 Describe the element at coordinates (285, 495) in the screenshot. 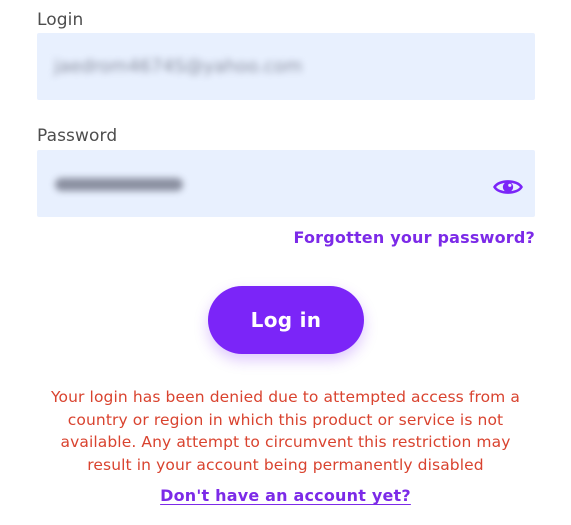

I see `signup-link: Don't have an account yet?` at that location.